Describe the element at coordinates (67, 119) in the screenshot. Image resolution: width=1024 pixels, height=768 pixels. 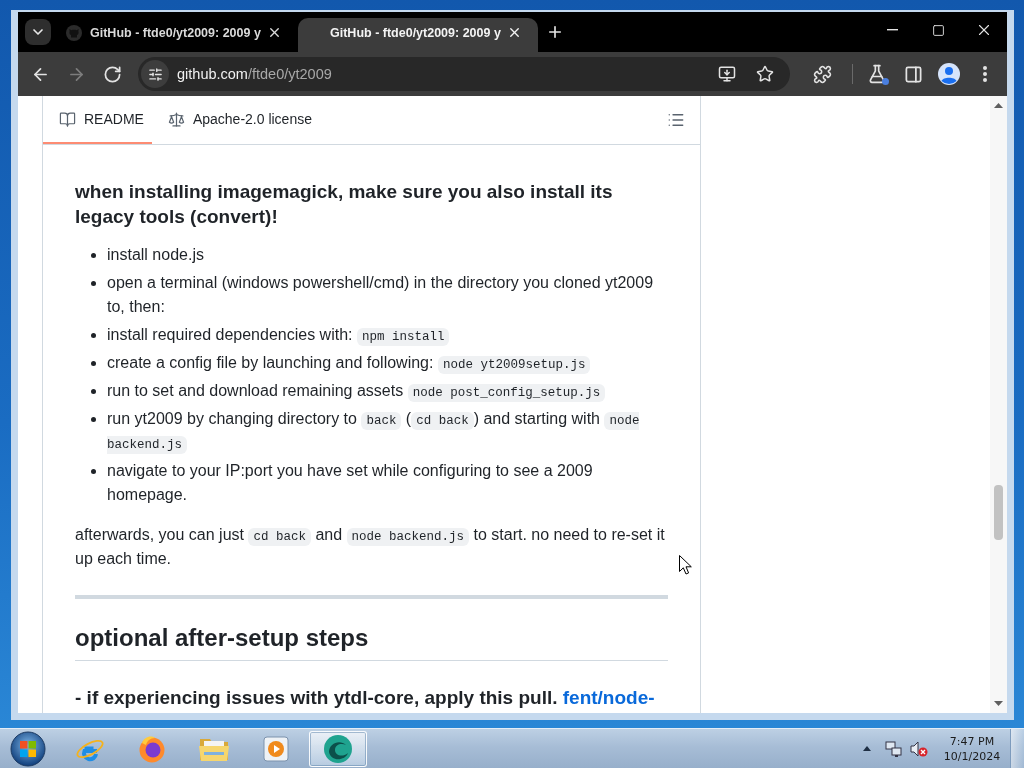
I see `book-icon` at that location.